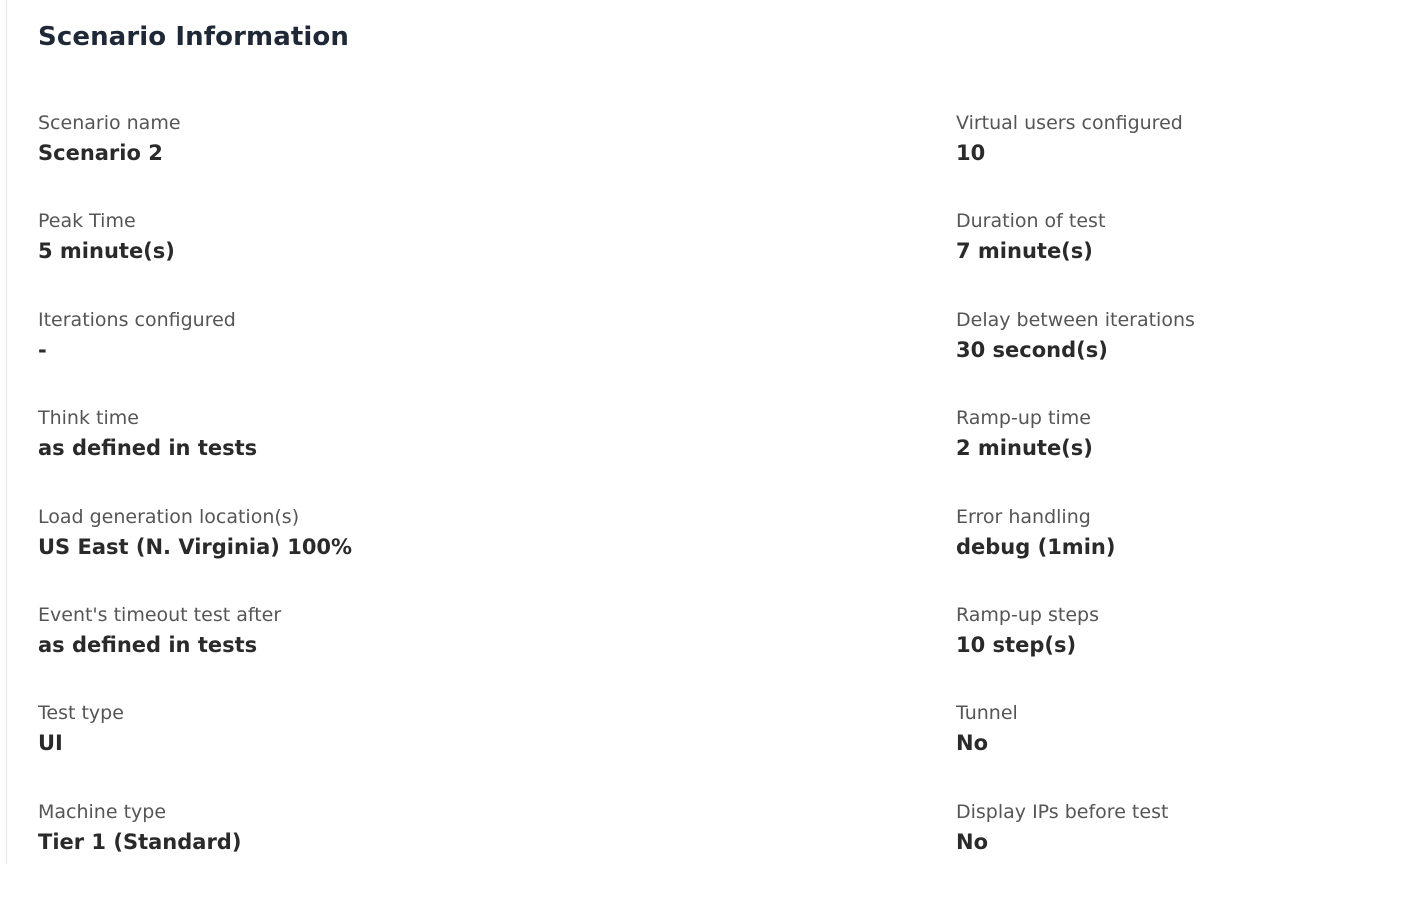  Describe the element at coordinates (1024, 251) in the screenshot. I see `field-value: 7 minute(s)` at that location.